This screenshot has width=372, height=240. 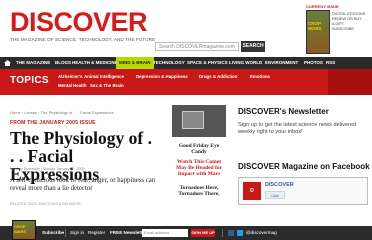 What do you see at coordinates (135, 63) in the screenshot?
I see `nav-item-mind-brain: MIND & BRAIN` at bounding box center [135, 63].